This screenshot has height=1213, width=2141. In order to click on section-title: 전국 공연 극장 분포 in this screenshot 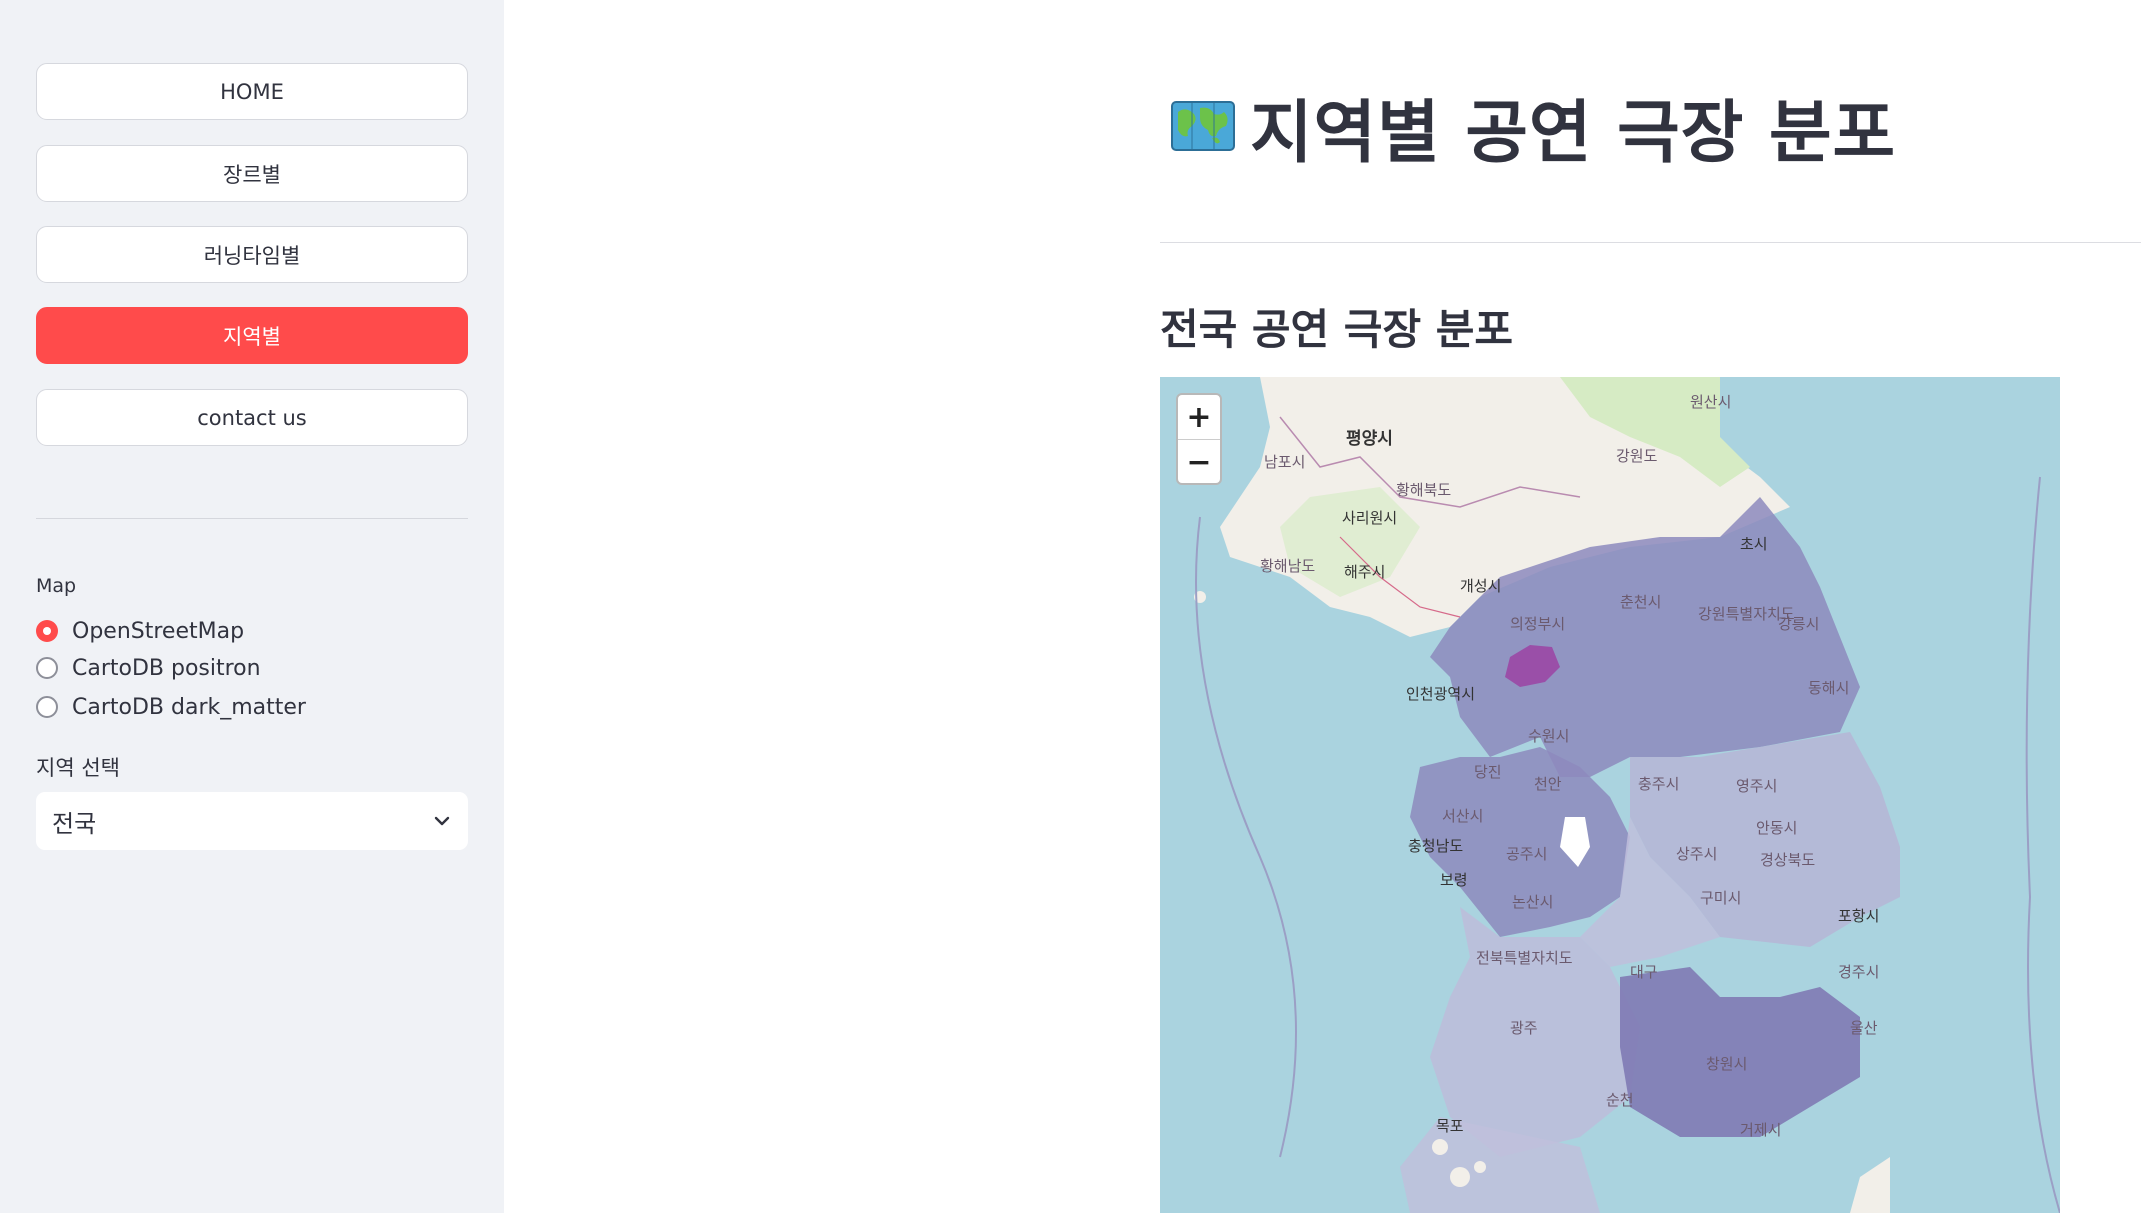, I will do `click(1336, 329)`.